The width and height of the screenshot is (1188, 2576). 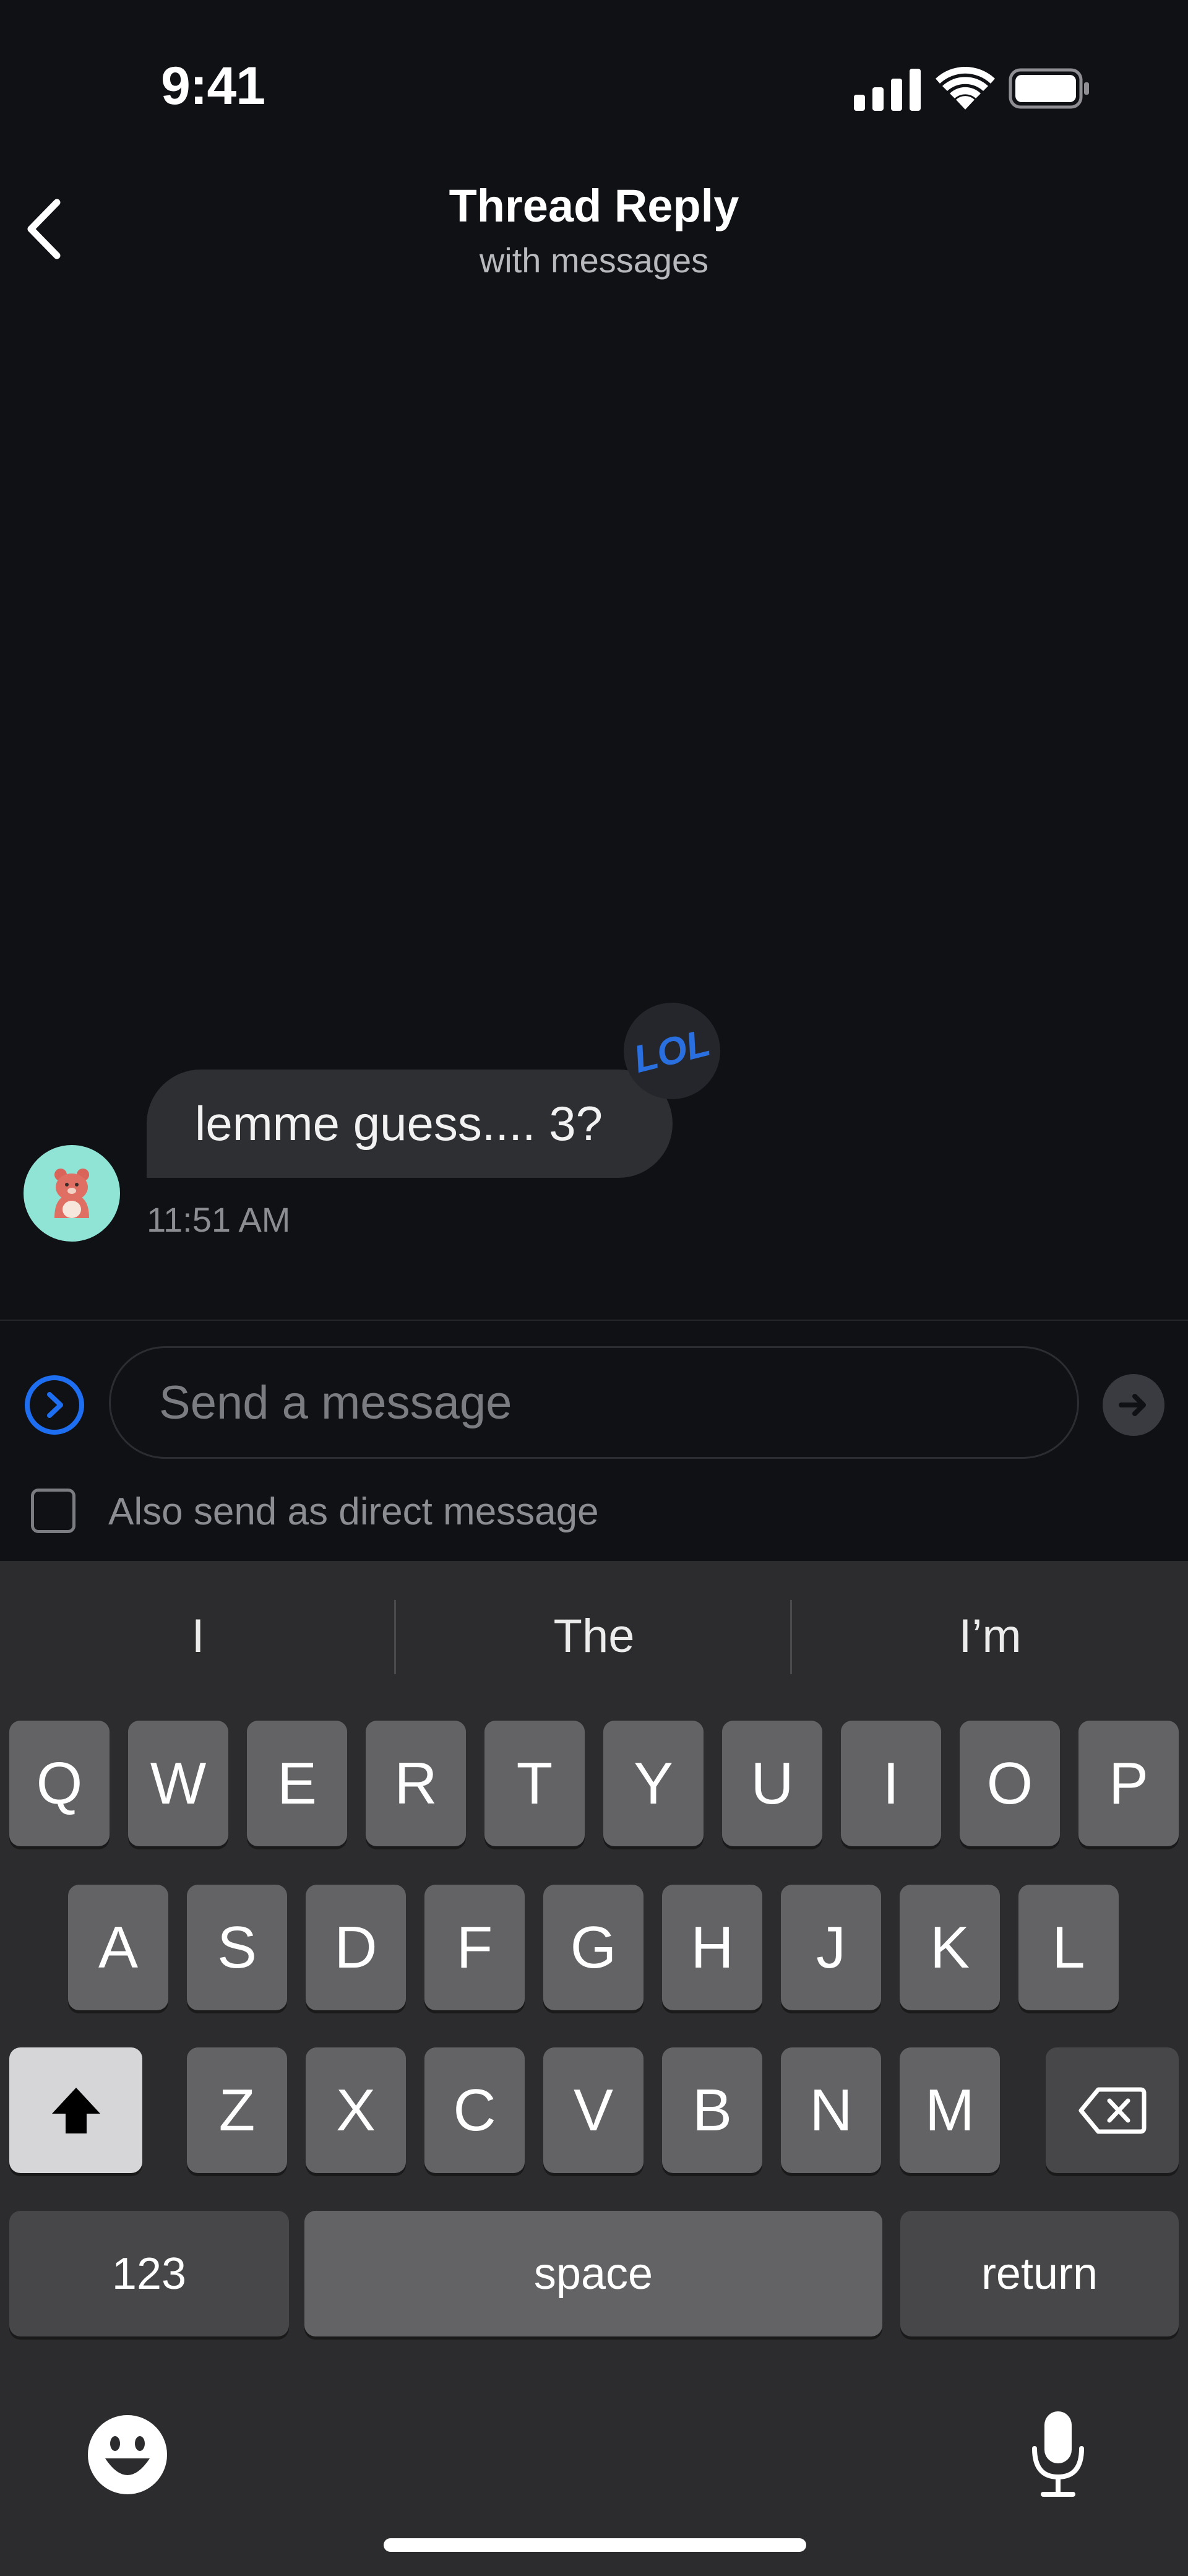 I want to click on key-i: I, so click(x=891, y=1783).